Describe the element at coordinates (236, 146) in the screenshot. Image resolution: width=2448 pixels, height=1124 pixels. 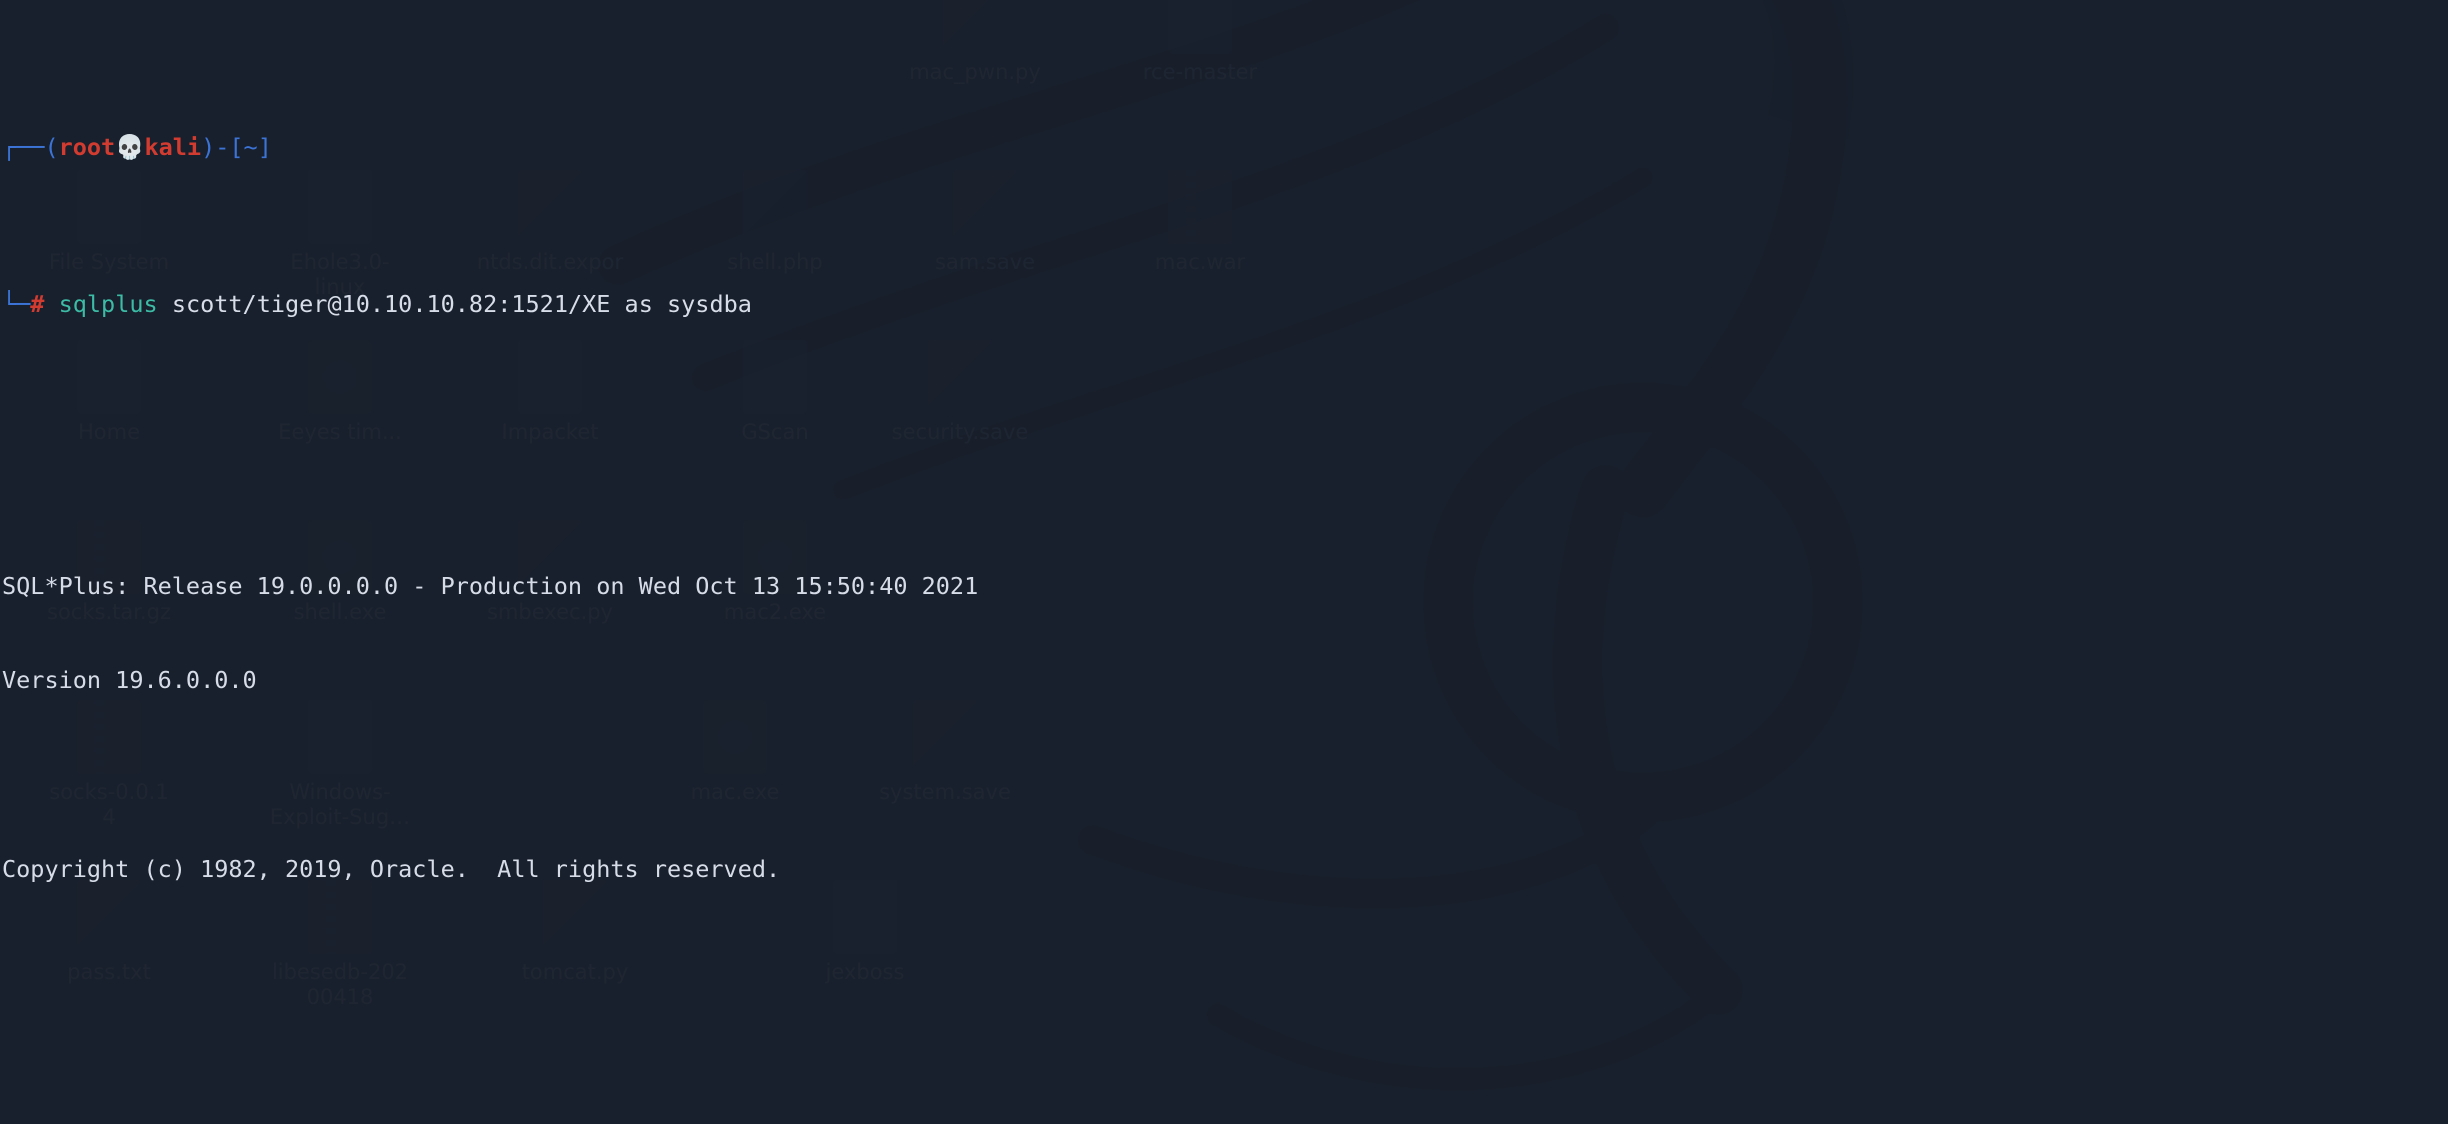
I see `prompt-open-bracket: [` at that location.